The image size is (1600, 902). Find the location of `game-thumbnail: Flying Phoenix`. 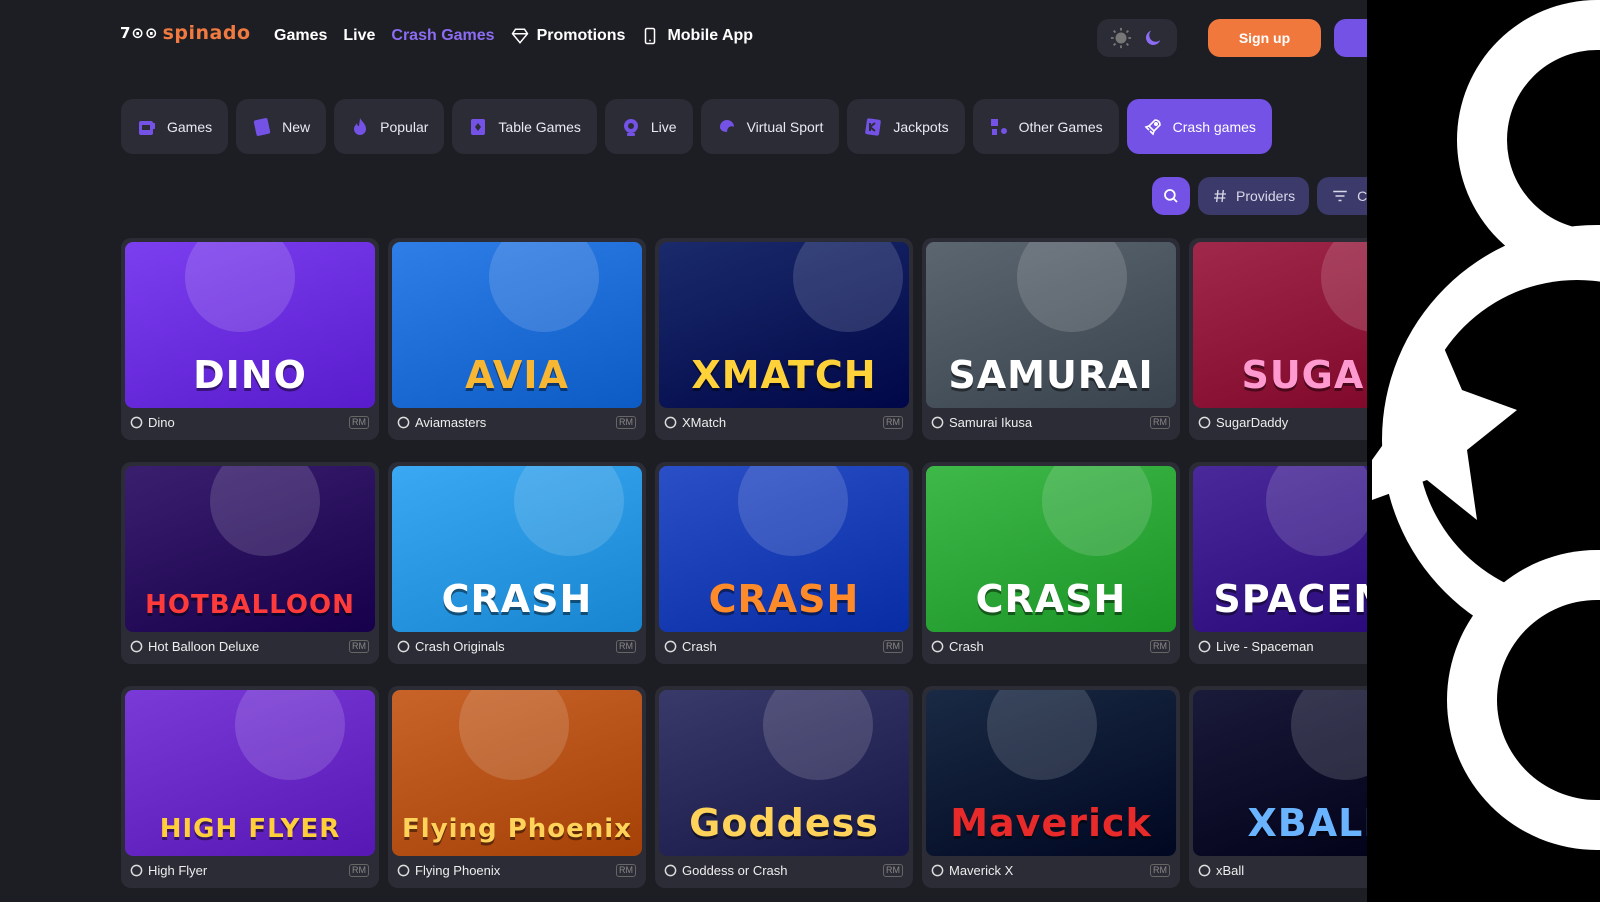

game-thumbnail: Flying Phoenix is located at coordinates (517, 773).